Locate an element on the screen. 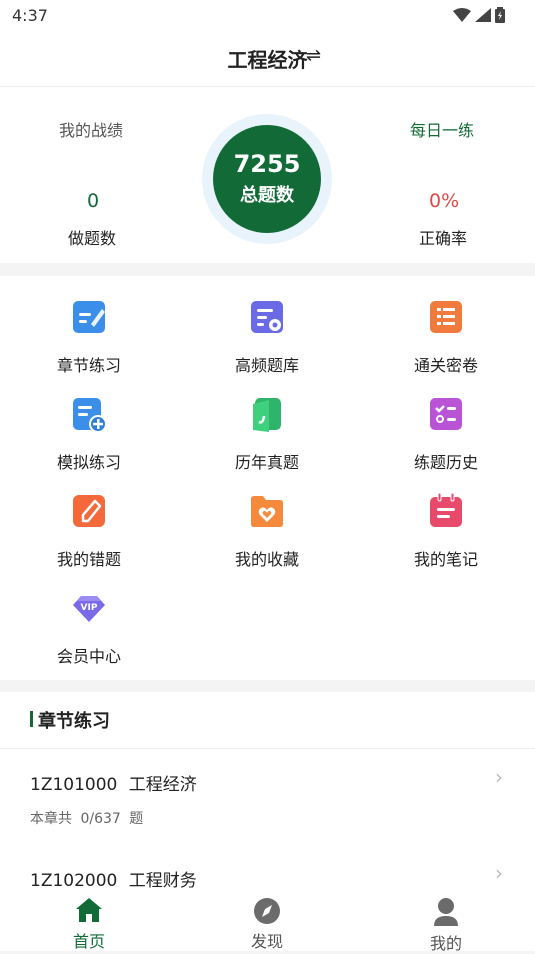  chapter-practice-icon is located at coordinates (89, 317).